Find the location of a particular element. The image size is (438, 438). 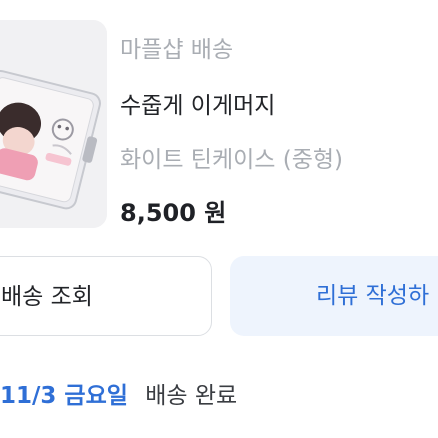

write-review-label: 리뷰 작성하 is located at coordinates (373, 296).